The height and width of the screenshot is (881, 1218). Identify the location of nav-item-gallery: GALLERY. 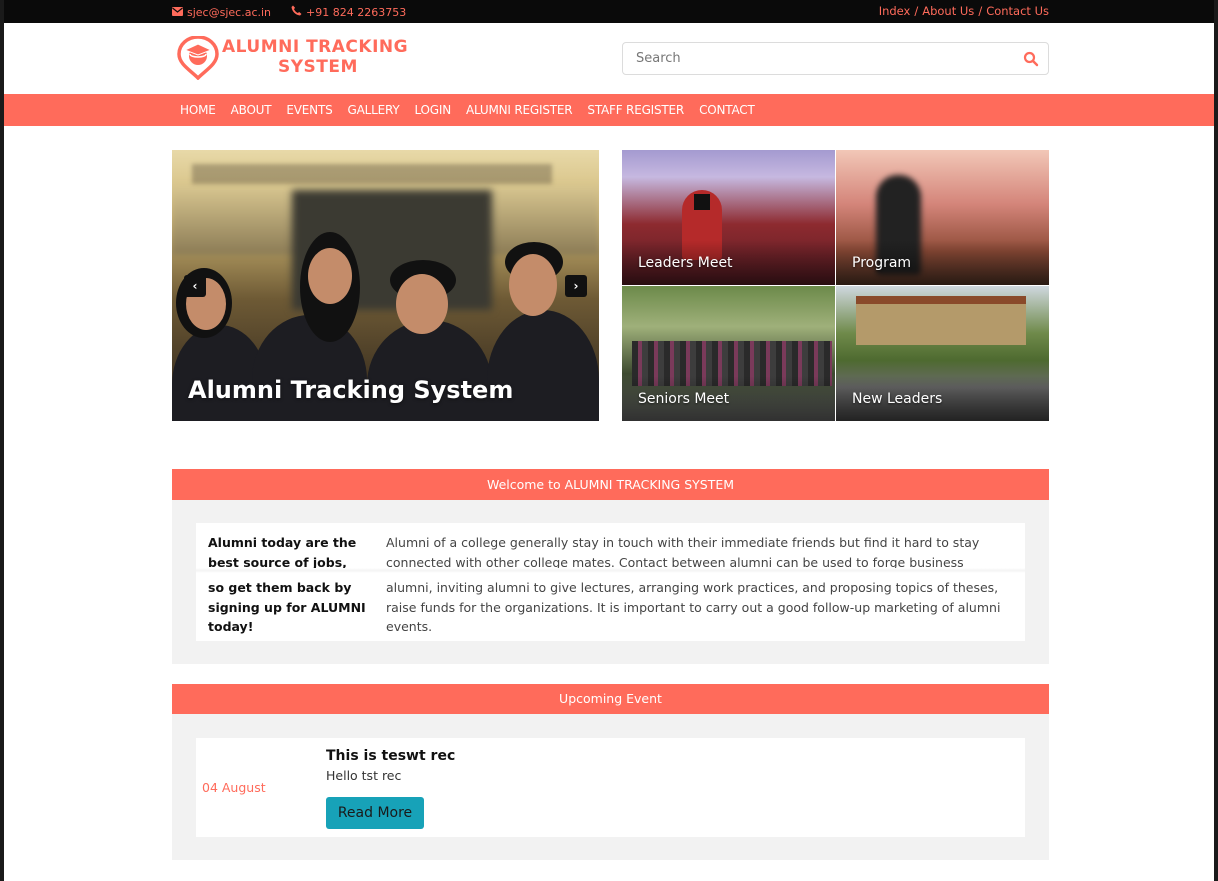
(374, 110).